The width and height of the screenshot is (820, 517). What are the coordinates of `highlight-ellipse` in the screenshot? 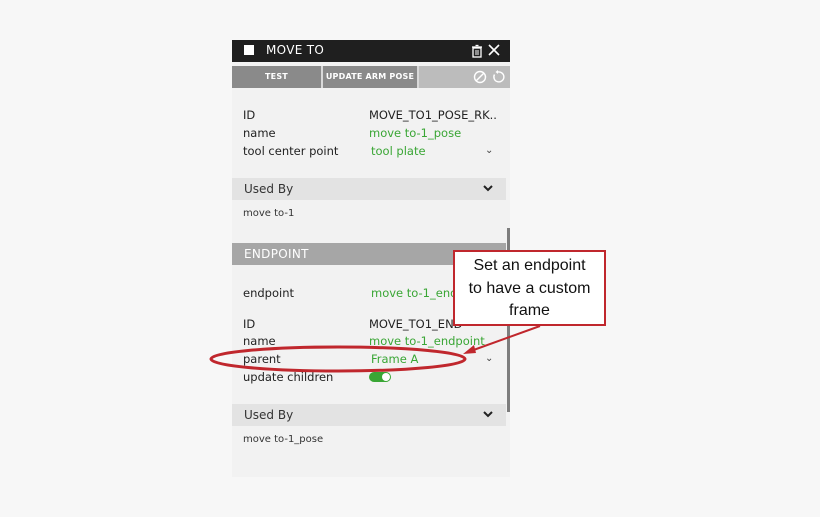 It's located at (338, 359).